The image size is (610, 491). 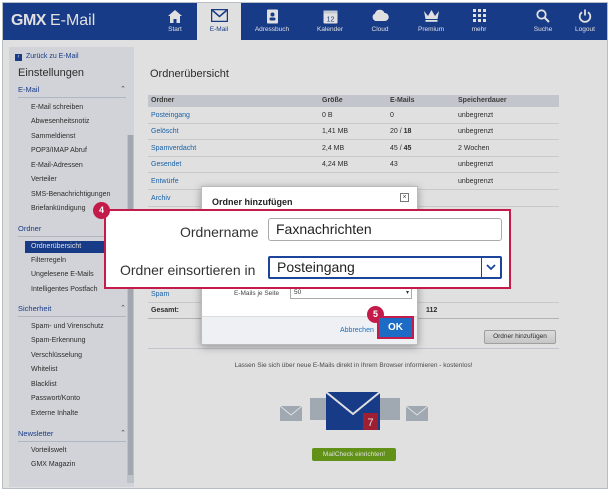 I want to click on folder-name-input: Faxnachrichten, so click(x=385, y=229).